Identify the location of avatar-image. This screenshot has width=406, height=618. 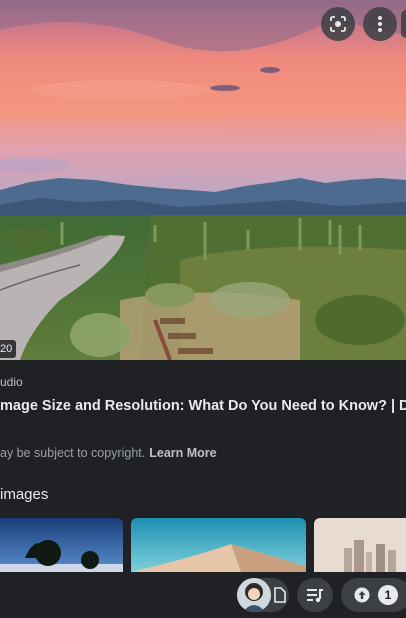
(254, 595).